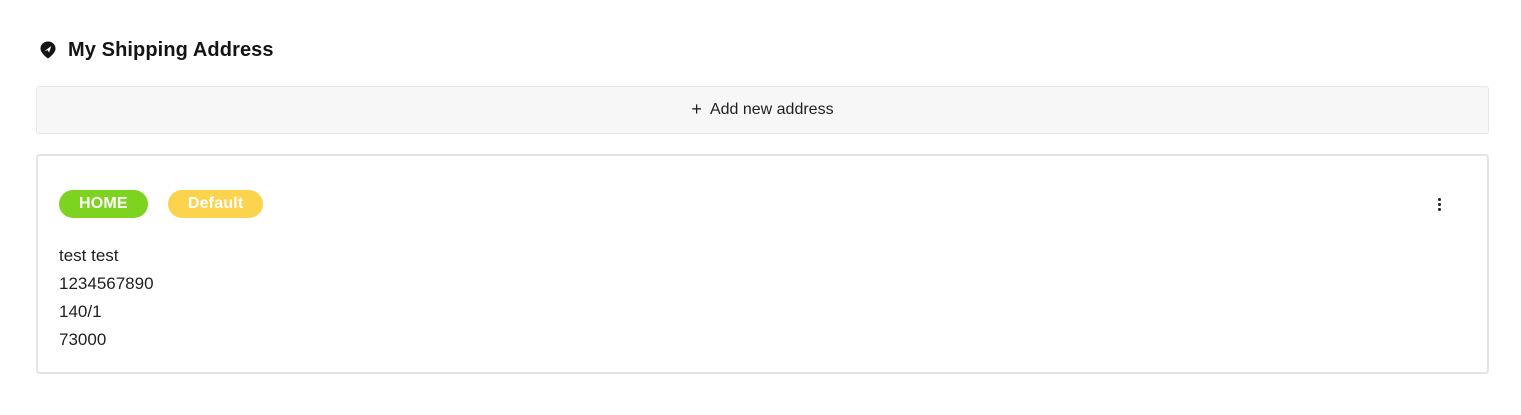 The height and width of the screenshot is (415, 1521). Describe the element at coordinates (48, 50) in the screenshot. I see `location-pin-icon` at that location.